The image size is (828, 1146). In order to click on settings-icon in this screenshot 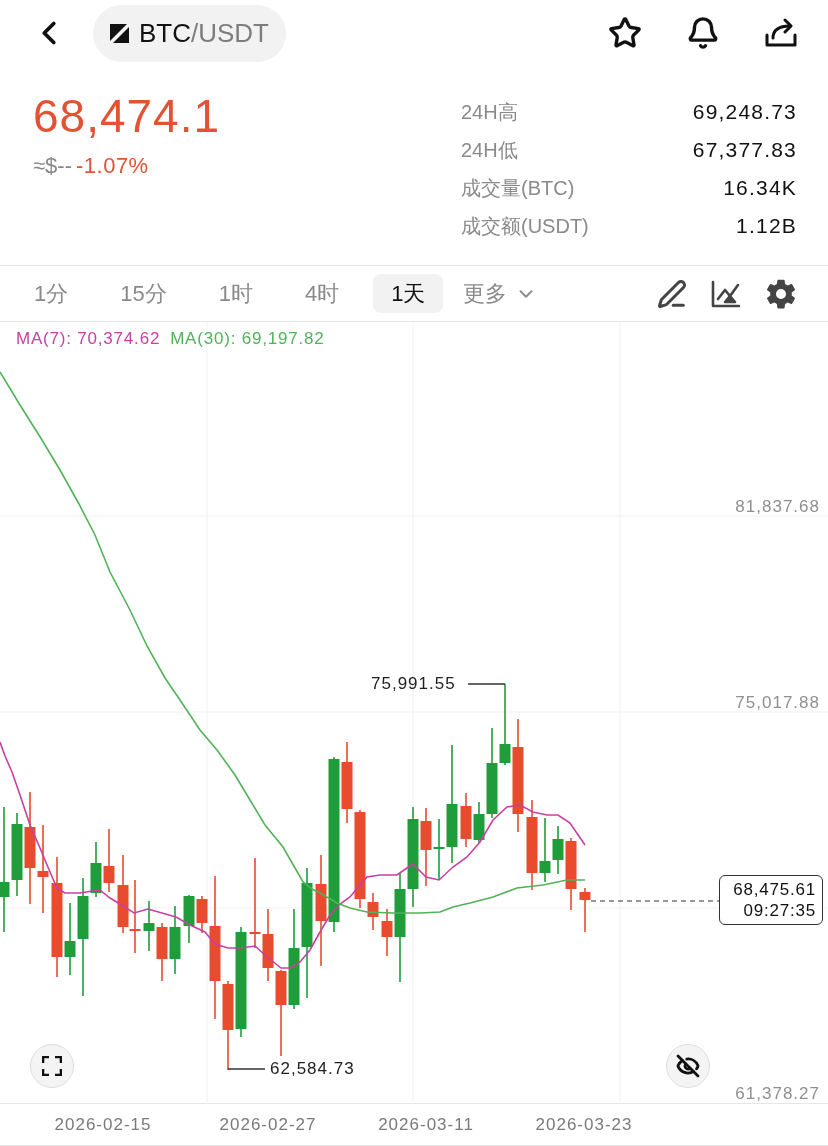, I will do `click(781, 293)`.